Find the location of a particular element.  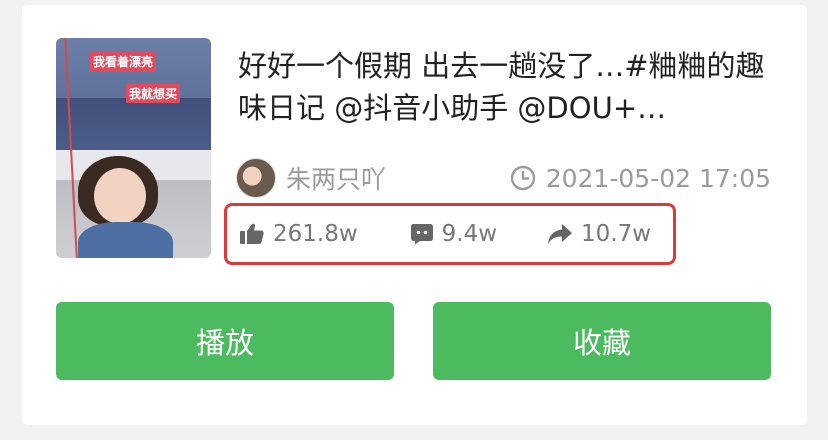

thumbnail-caption-1: 我看着漂亮 is located at coordinates (123, 61).